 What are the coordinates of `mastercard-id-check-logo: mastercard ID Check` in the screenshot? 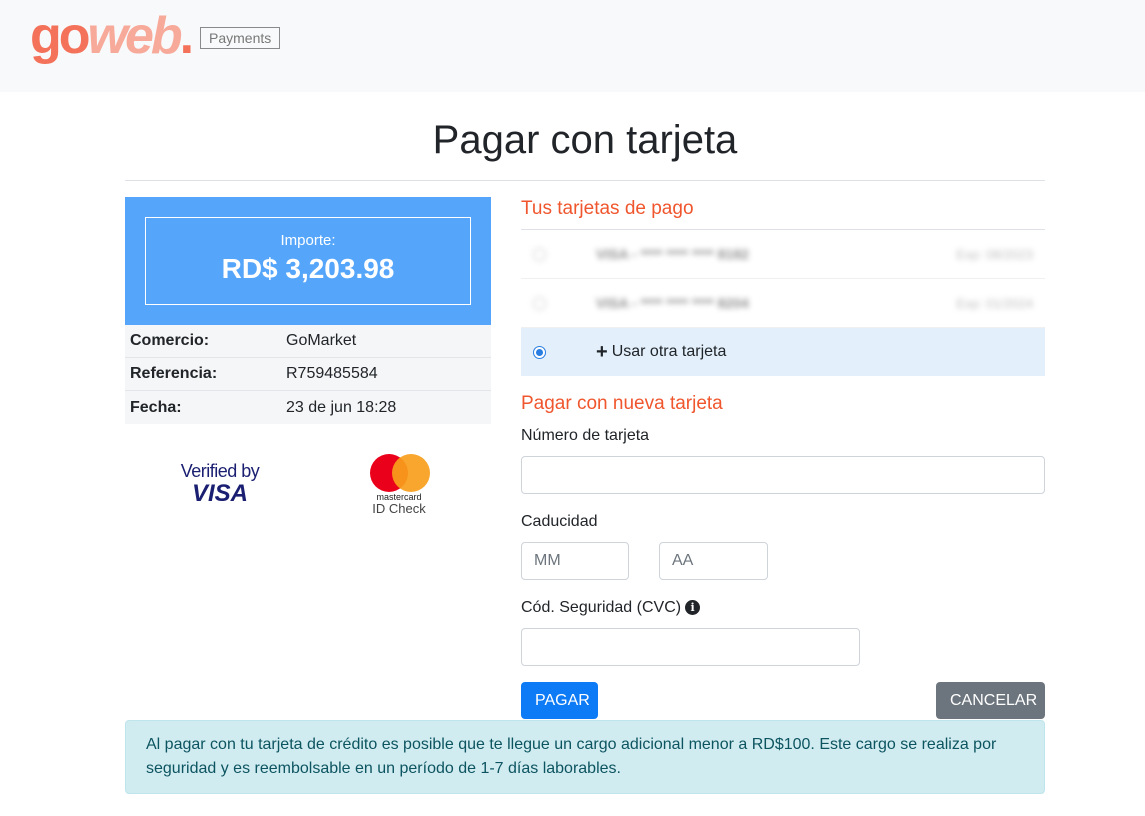 It's located at (399, 484).